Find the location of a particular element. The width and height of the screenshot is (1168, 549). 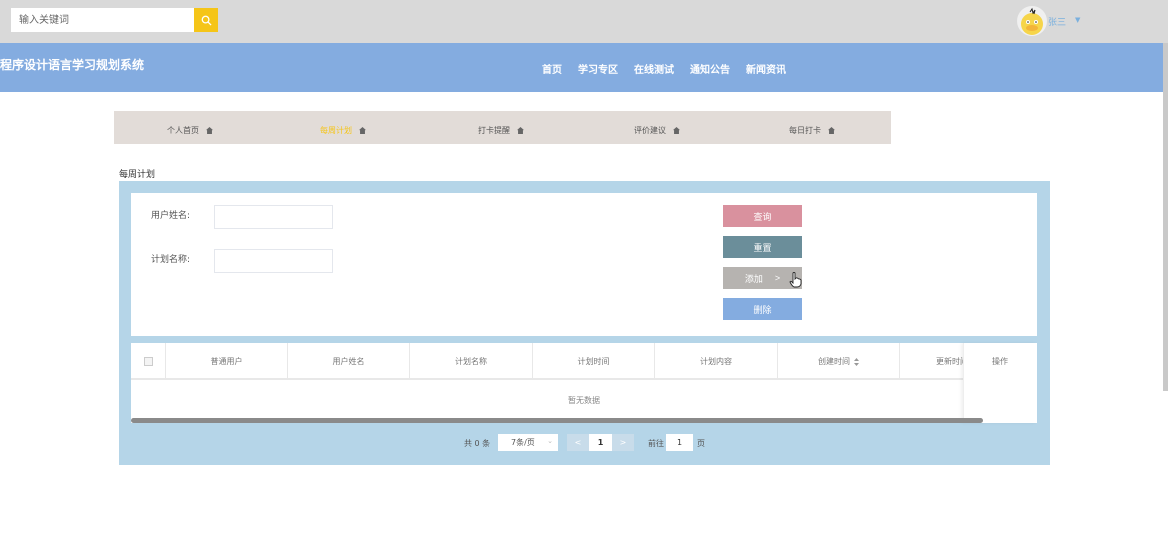

select-all-checkbox is located at coordinates (148, 361).